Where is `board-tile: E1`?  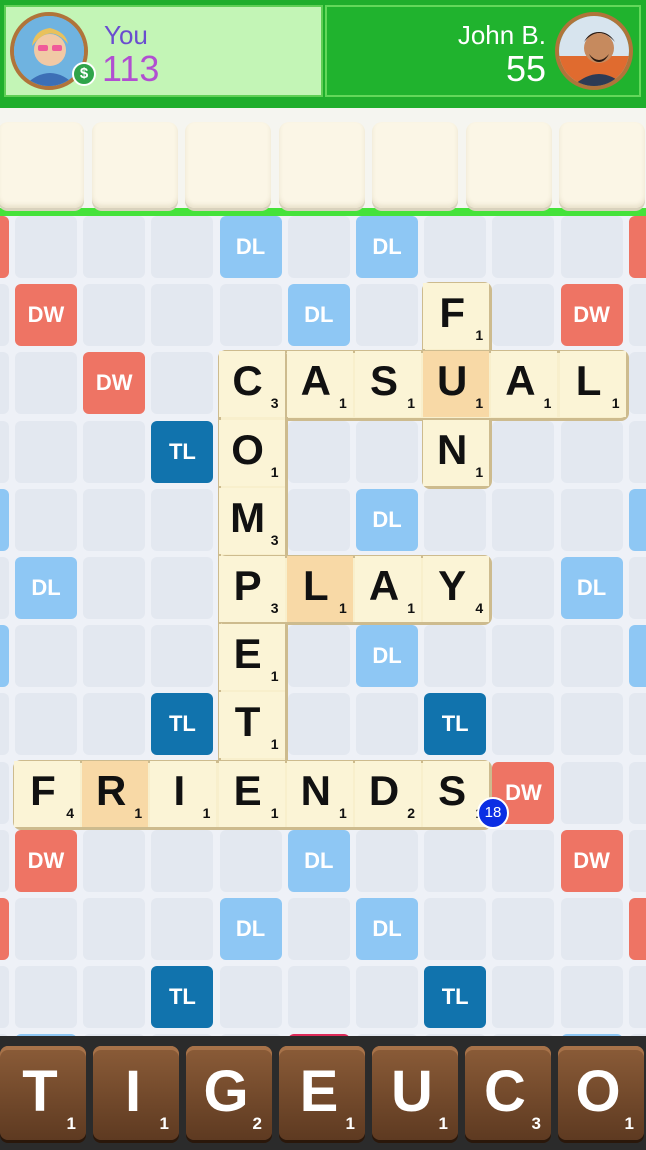 board-tile: E1 is located at coordinates (251, 657).